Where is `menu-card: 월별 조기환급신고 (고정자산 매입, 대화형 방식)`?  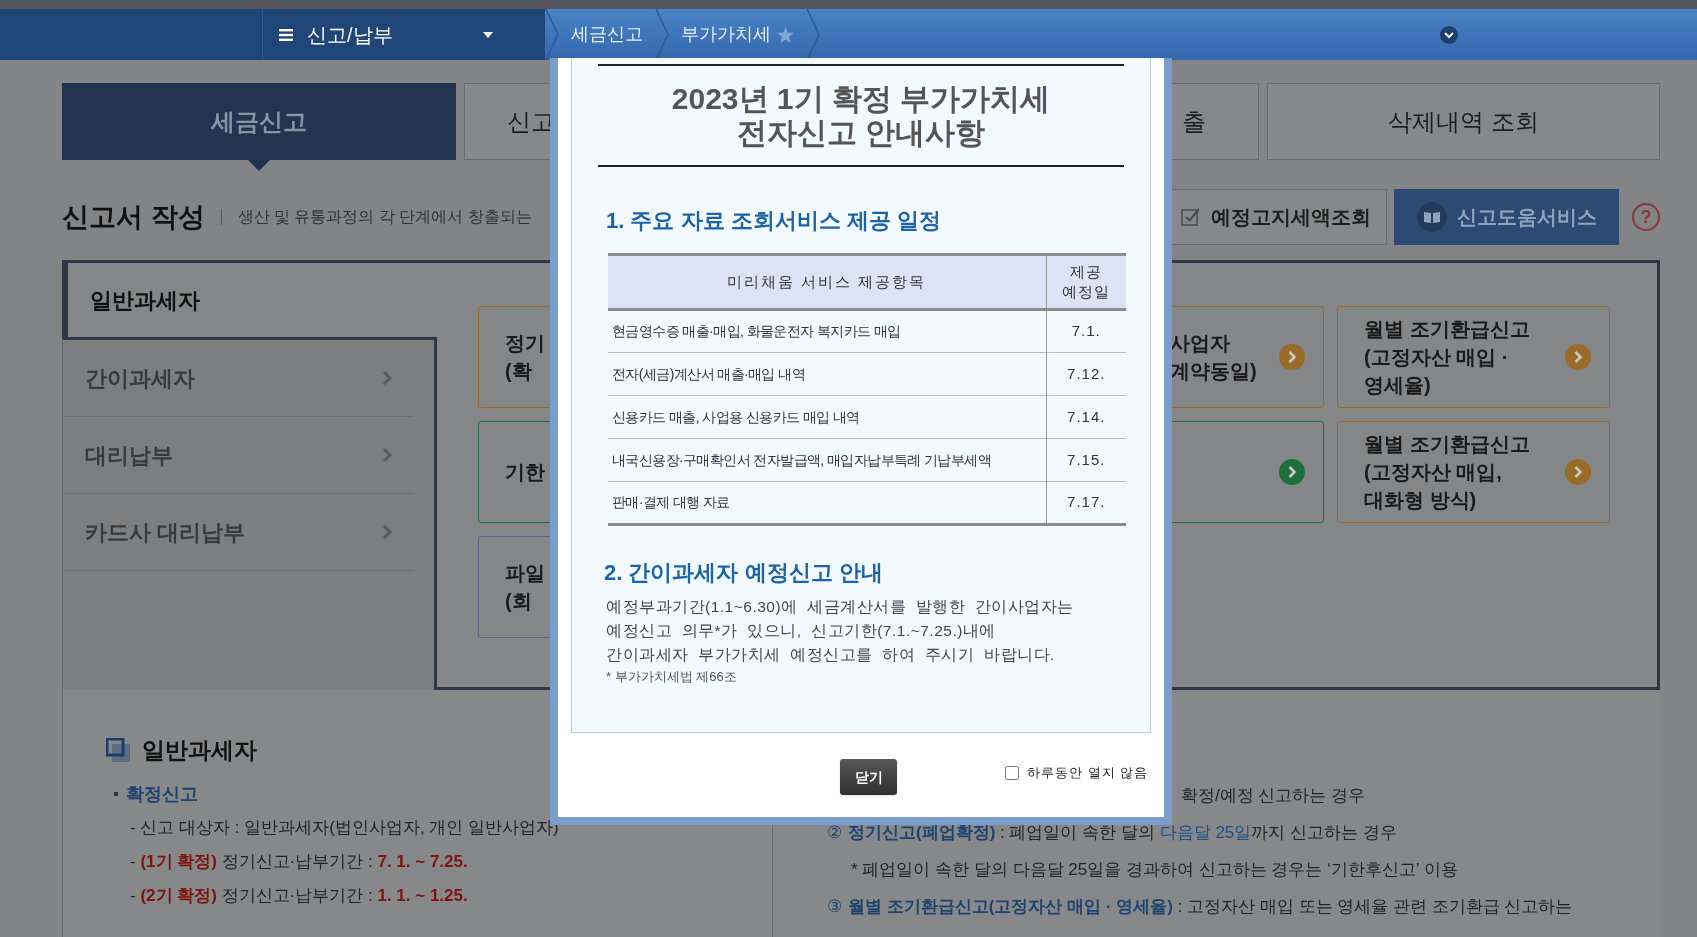 menu-card: 월별 조기환급신고 (고정자산 매입, 대화형 방식) is located at coordinates (1473, 472).